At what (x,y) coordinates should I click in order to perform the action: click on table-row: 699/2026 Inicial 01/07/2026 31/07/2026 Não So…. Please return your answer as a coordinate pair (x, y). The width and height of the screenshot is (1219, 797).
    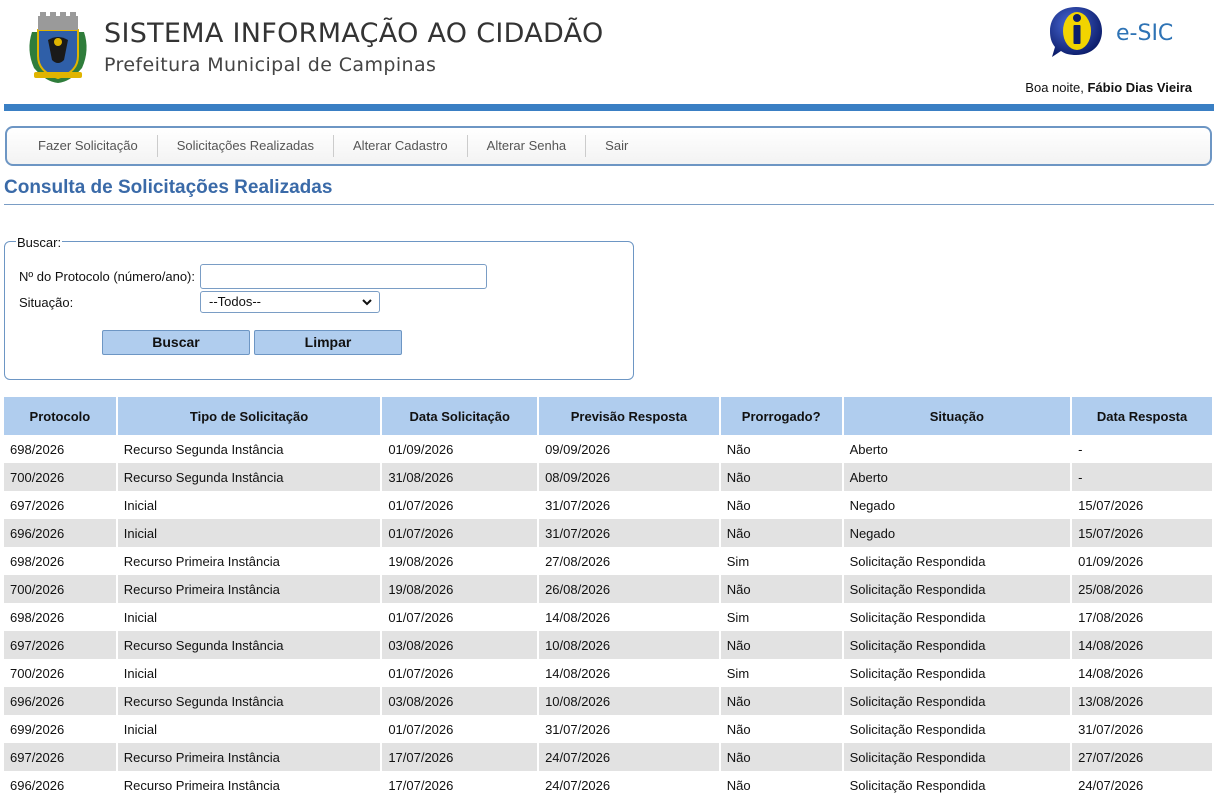
    Looking at the image, I should click on (608, 729).